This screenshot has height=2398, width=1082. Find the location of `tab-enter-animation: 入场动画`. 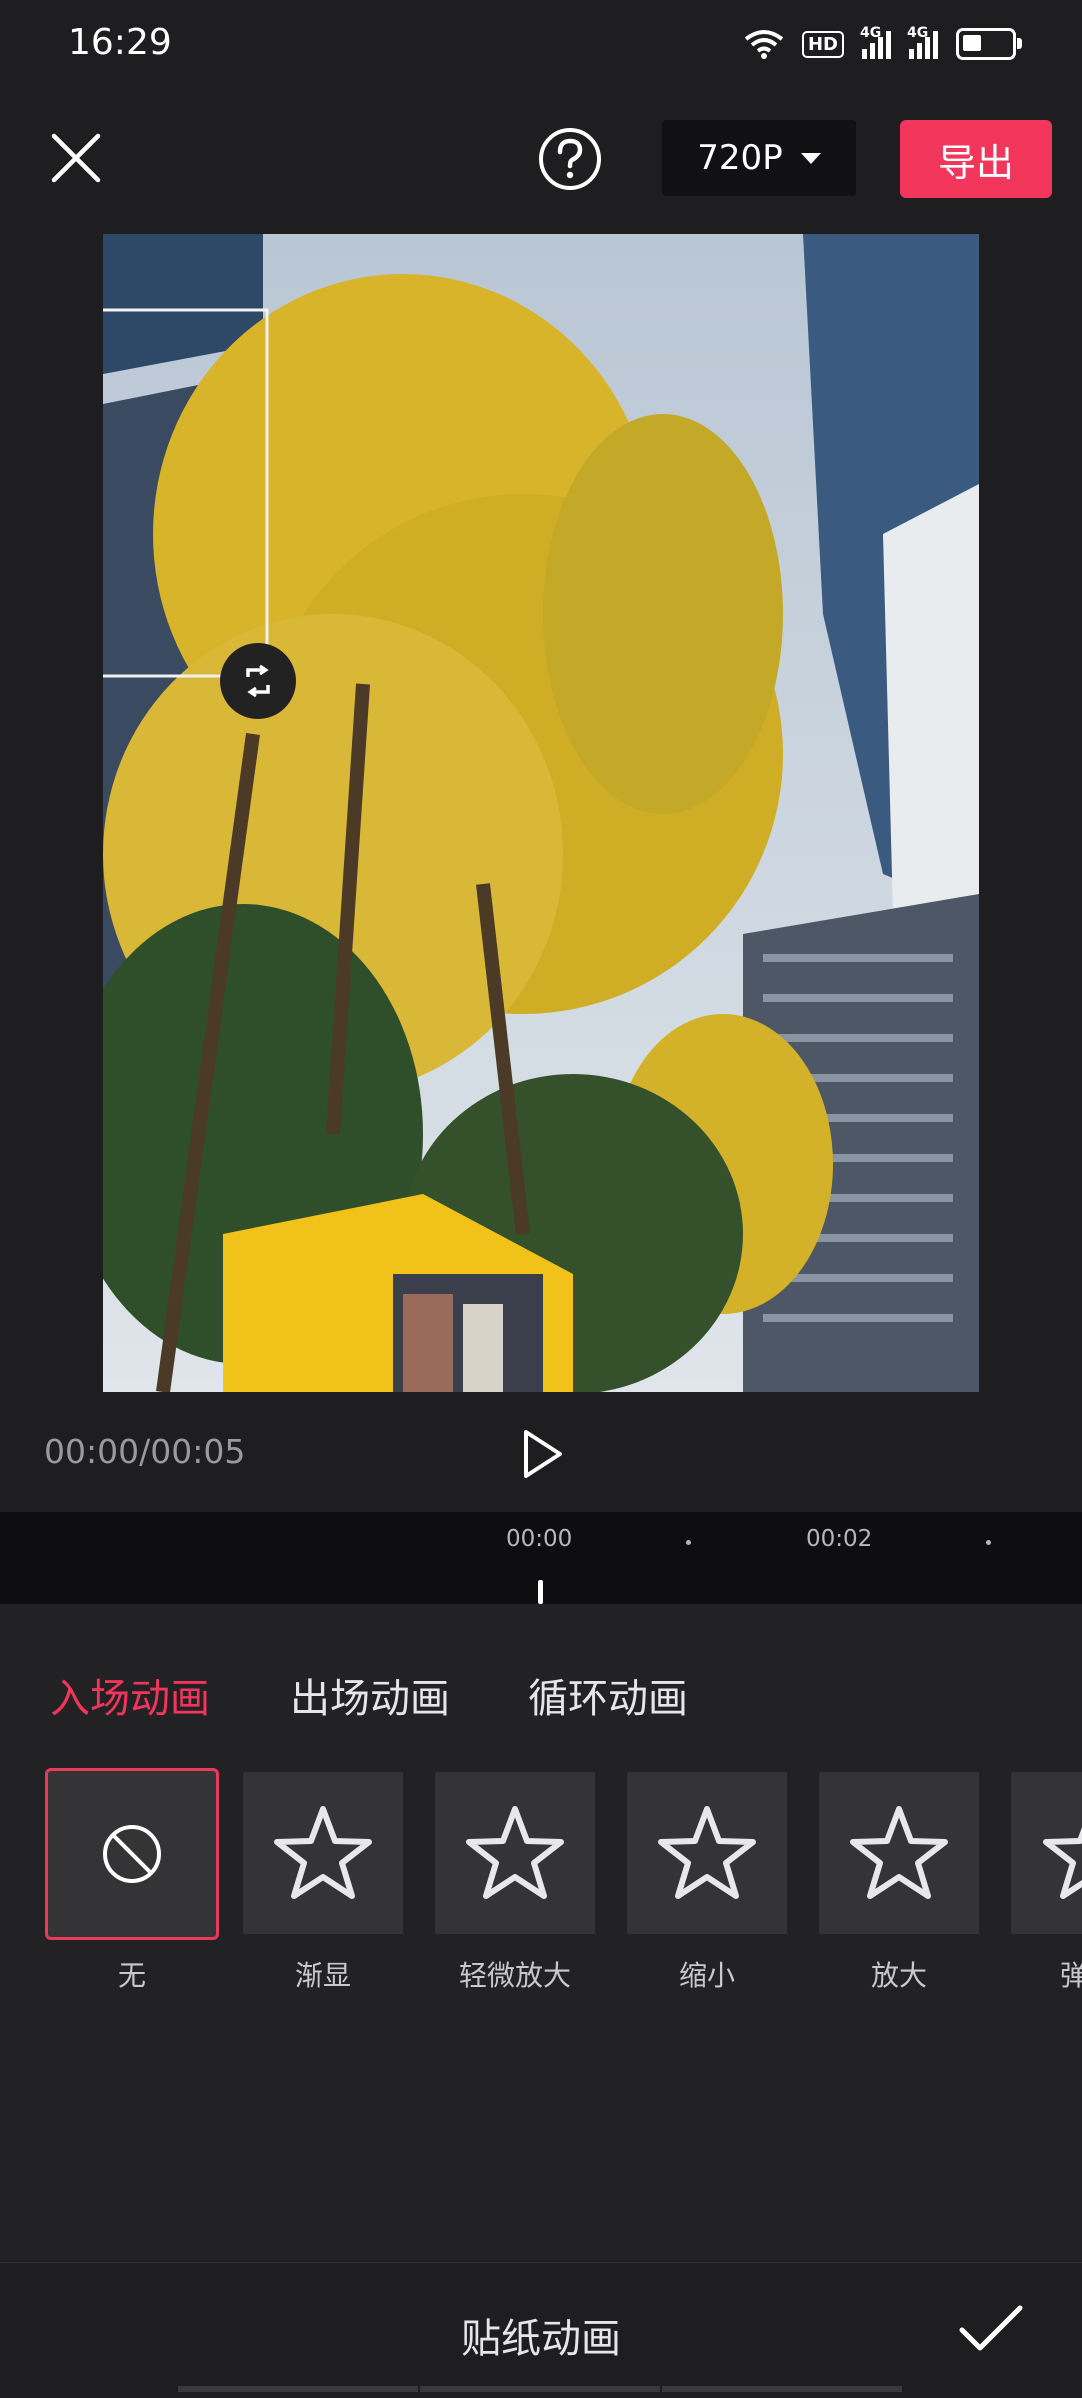

tab-enter-animation: 入场动画 is located at coordinates (130, 1695).